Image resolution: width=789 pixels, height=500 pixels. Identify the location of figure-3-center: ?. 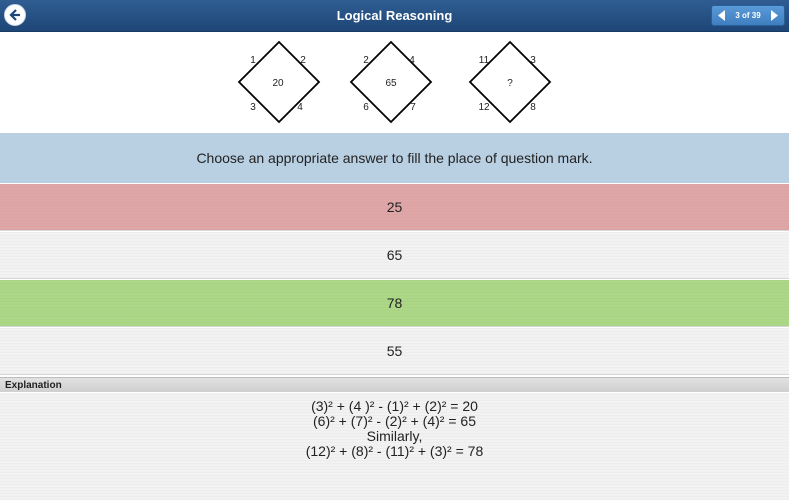
(510, 83).